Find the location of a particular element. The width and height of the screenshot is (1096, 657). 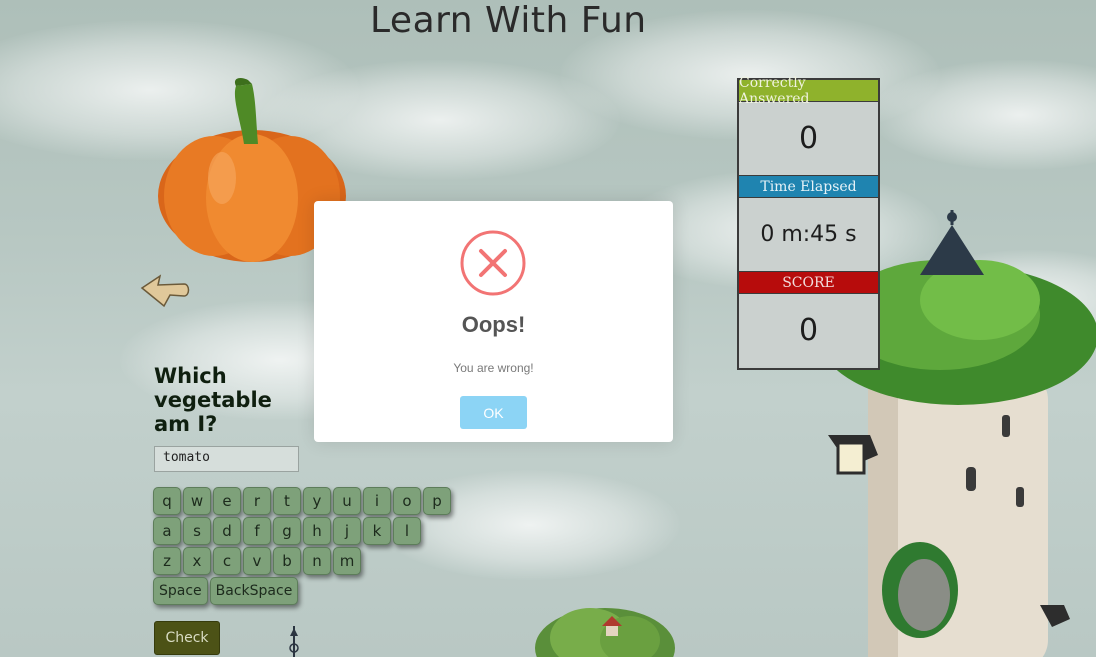

dialog-message: You are wrong! is located at coordinates (493, 368).